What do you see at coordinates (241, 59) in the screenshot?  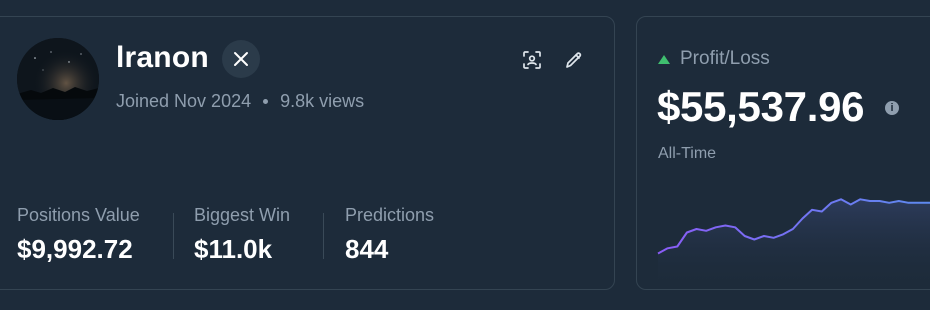 I see `x-logo-icon` at bounding box center [241, 59].